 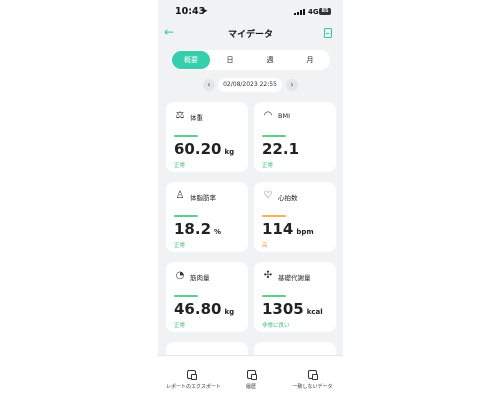 I want to click on mismatch-data-label: 一致しないデータ, so click(x=312, y=387).